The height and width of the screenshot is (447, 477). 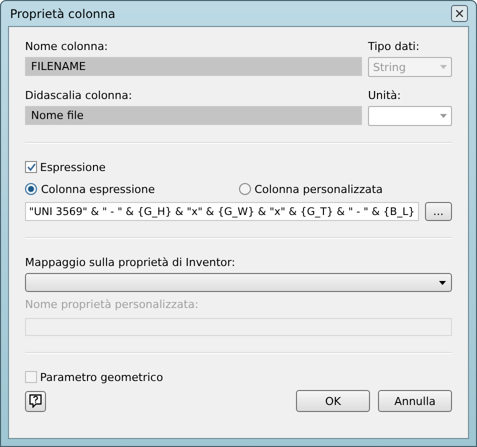 I want to click on close-button, so click(x=459, y=13).